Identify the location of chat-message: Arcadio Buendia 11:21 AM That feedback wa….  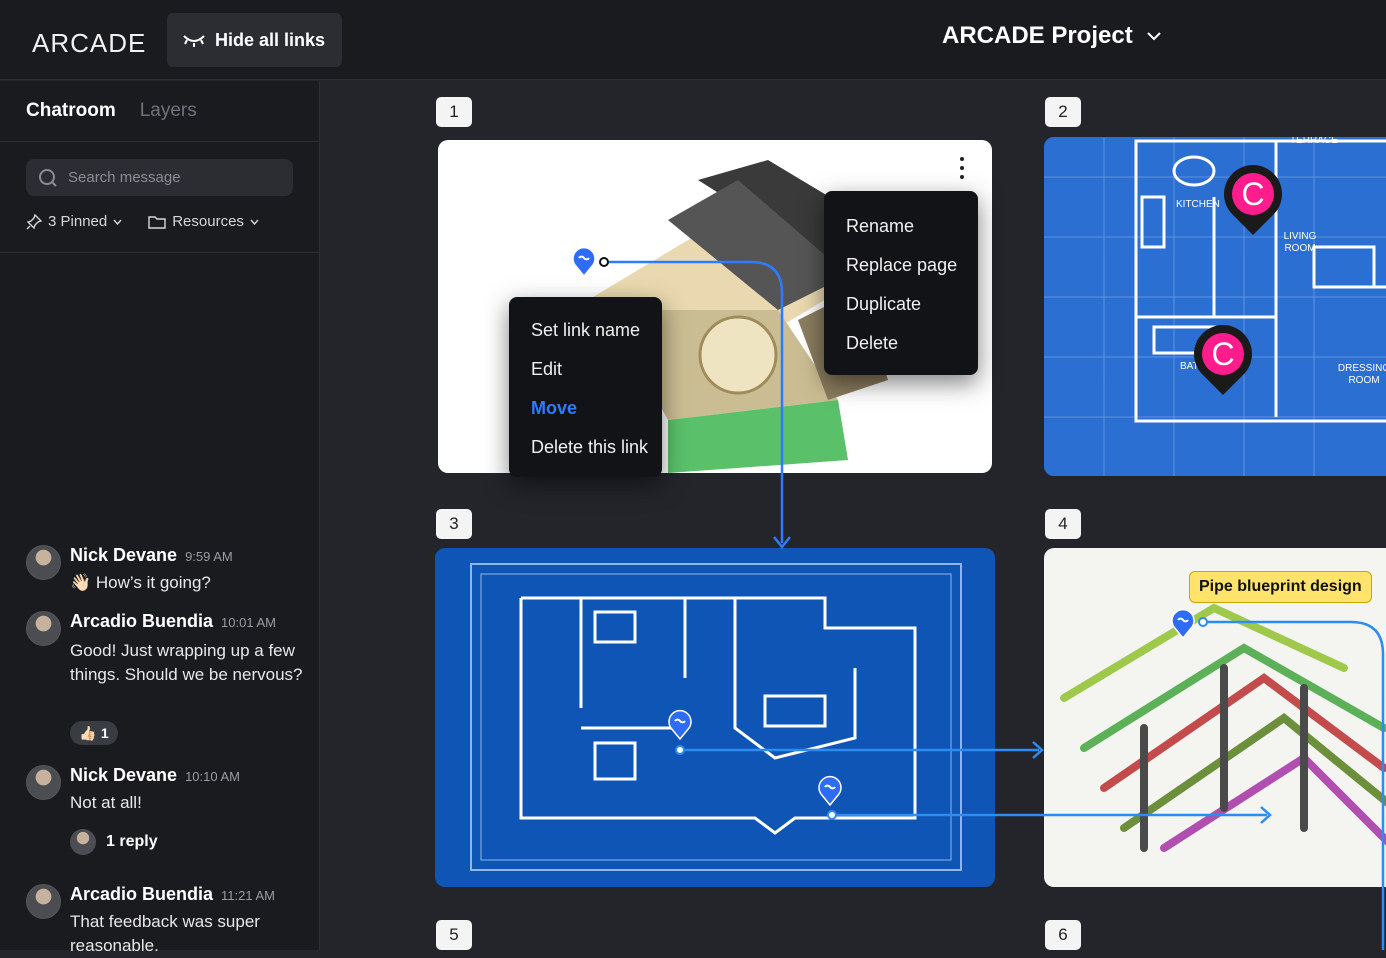
(166, 919).